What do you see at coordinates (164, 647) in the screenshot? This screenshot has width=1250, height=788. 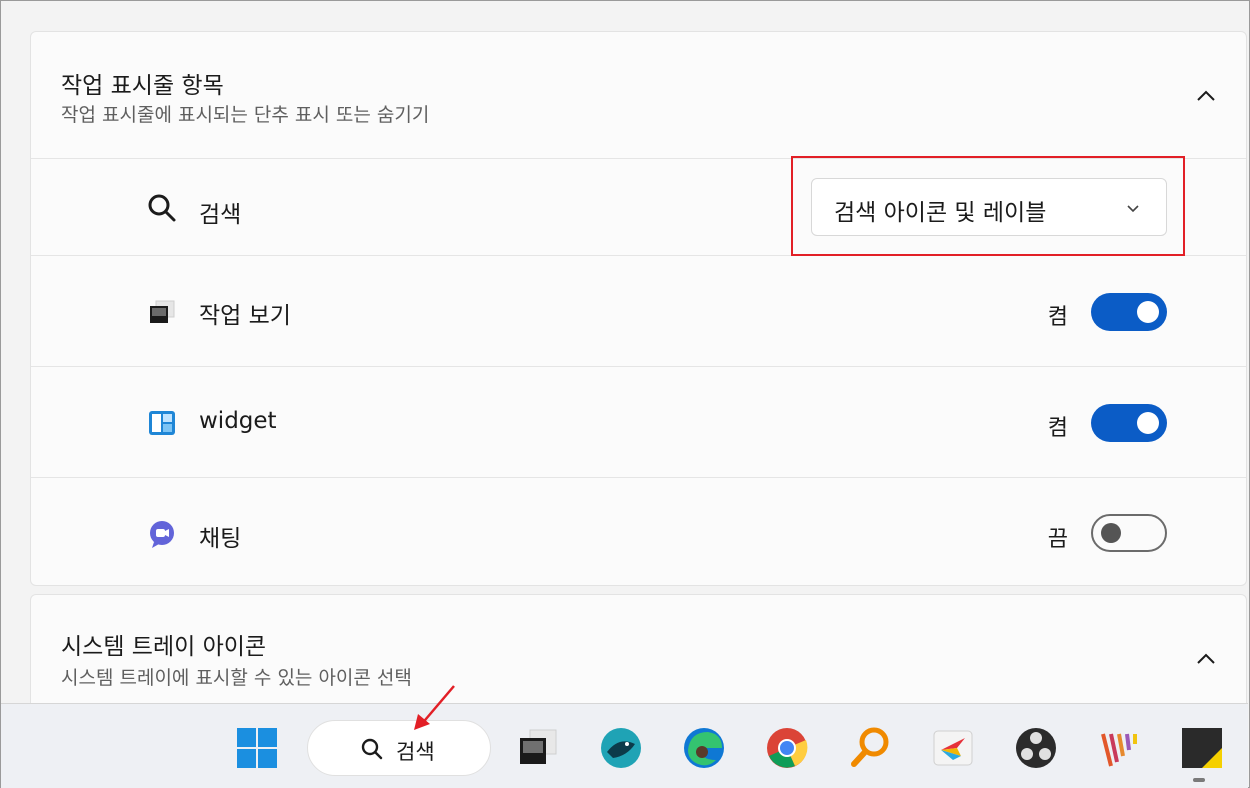 I see `section-title: 시스템 트레이 아이콘` at bounding box center [164, 647].